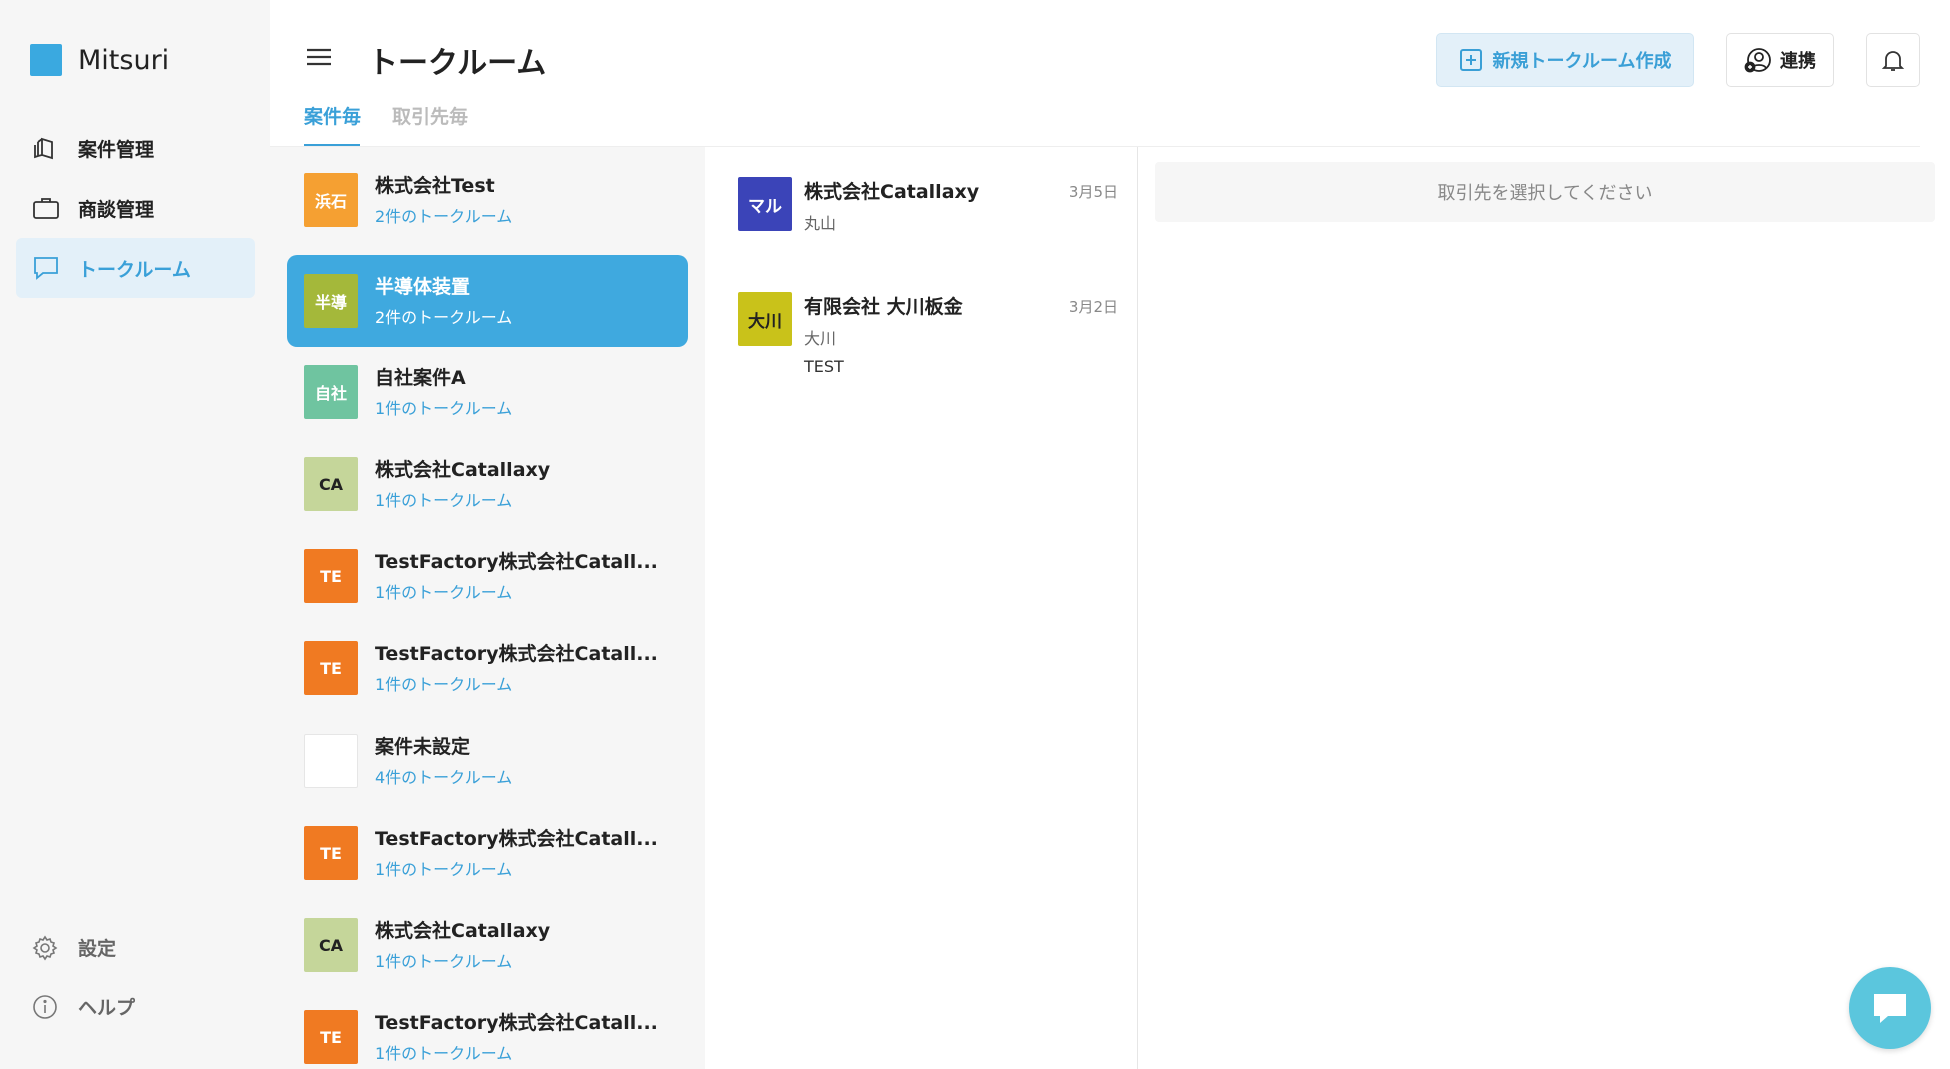 The width and height of the screenshot is (1950, 1069). What do you see at coordinates (765, 204) in the screenshot?
I see `client-avatar: マル` at bounding box center [765, 204].